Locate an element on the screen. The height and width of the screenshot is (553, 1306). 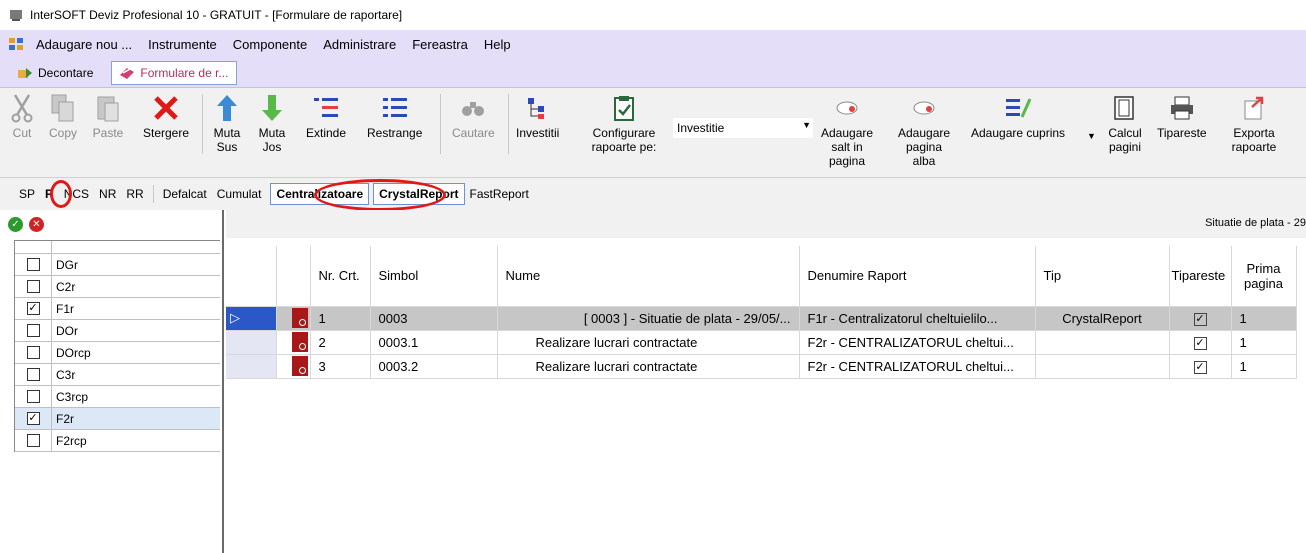
paste-icon is located at coordinates (108, 109).